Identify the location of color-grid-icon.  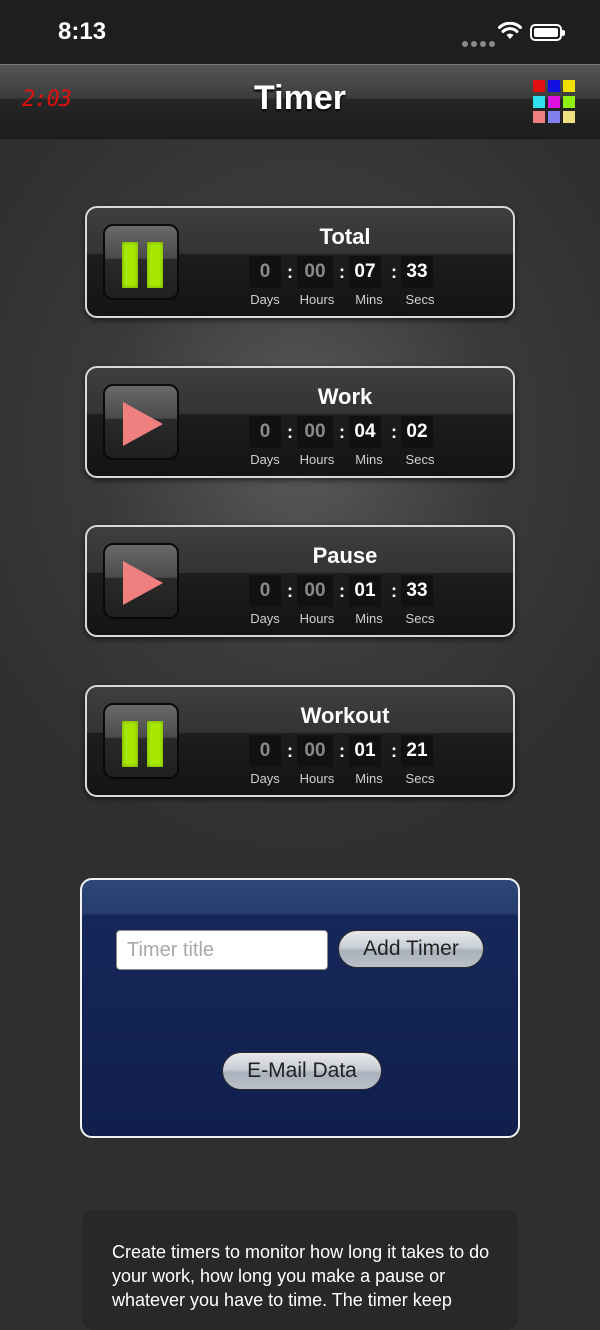
(555, 102).